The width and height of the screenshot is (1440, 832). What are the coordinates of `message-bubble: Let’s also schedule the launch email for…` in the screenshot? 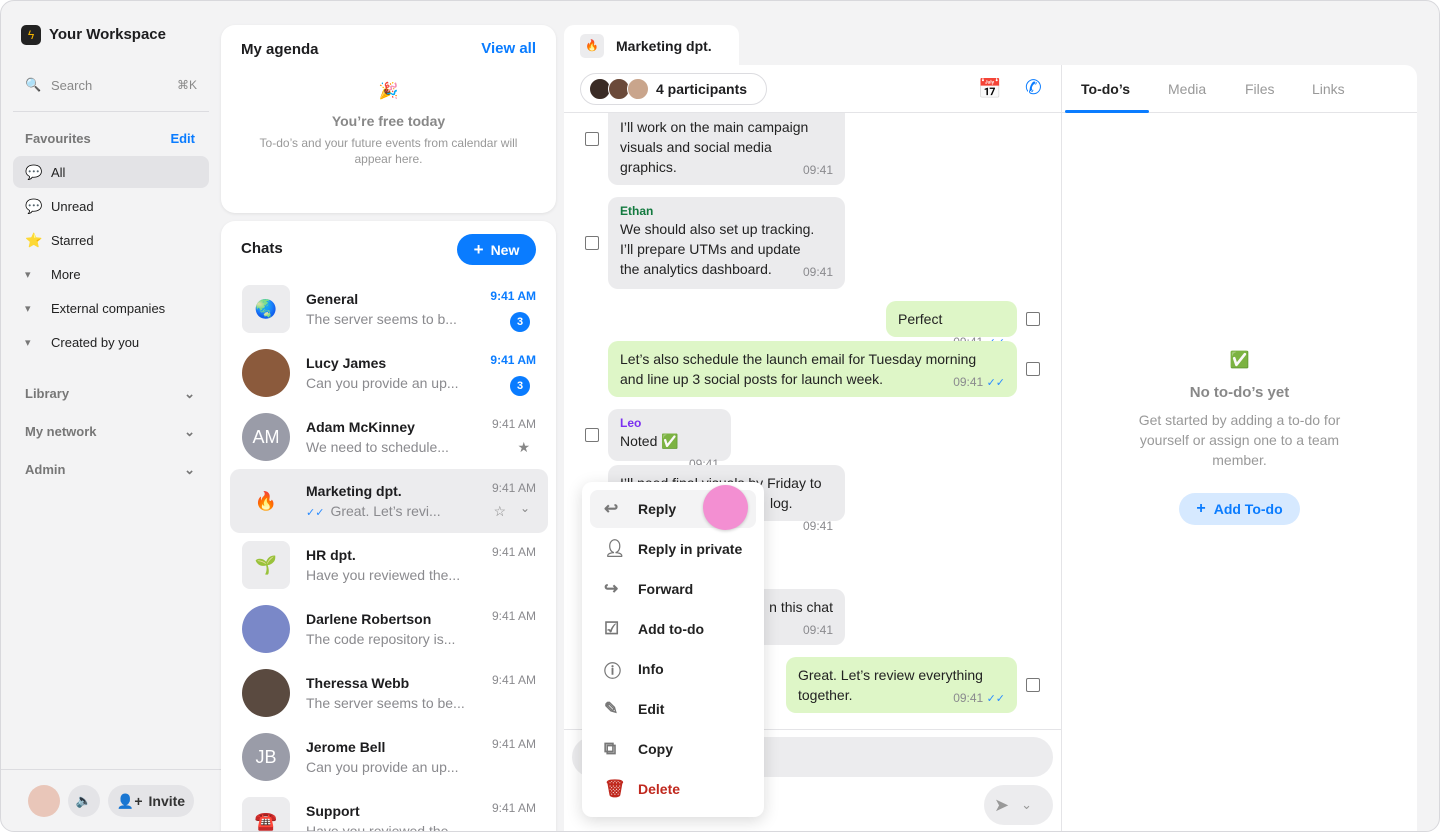 It's located at (812, 369).